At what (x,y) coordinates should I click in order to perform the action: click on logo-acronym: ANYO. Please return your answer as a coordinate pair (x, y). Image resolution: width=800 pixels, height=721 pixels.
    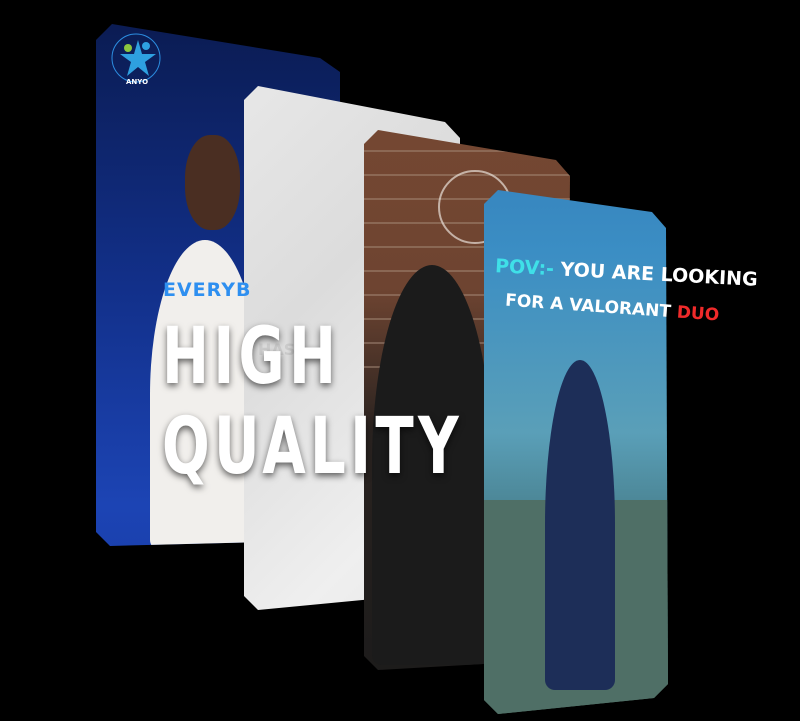
    Looking at the image, I should click on (137, 82).